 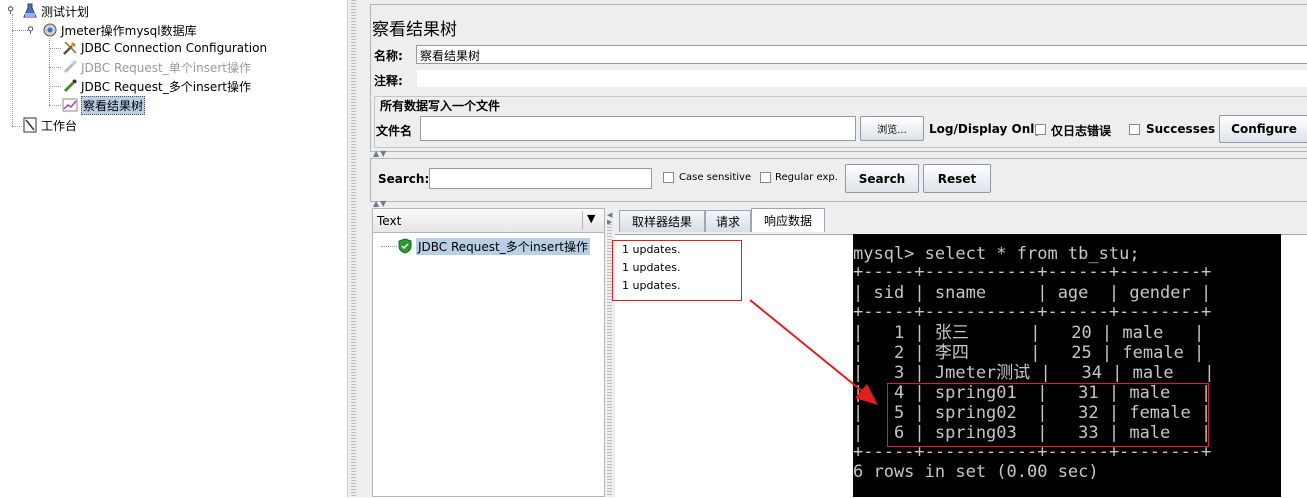 What do you see at coordinates (1040, 129) in the screenshot?
I see `errors-only-checkbox` at bounding box center [1040, 129].